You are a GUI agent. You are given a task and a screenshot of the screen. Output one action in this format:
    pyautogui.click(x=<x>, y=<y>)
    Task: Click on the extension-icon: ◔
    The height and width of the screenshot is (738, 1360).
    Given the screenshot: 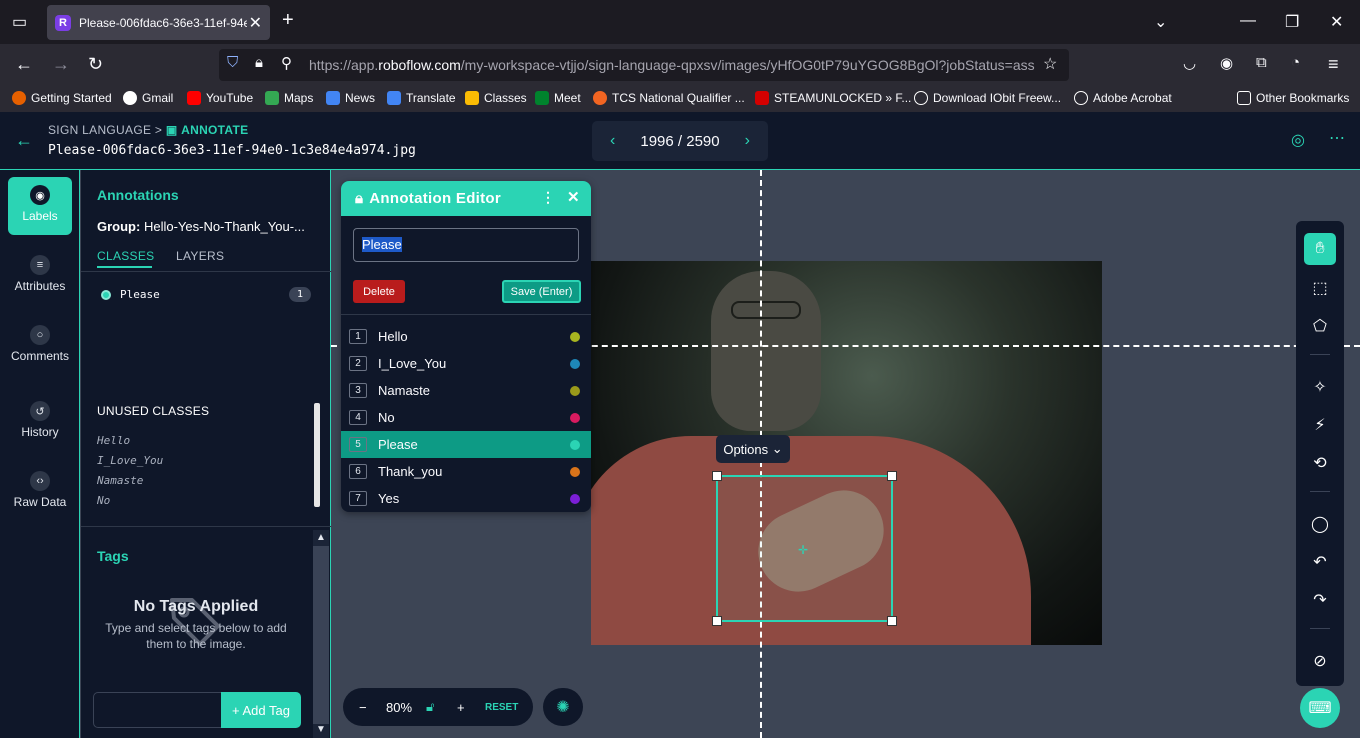 What is the action you would take?
    pyautogui.click(x=1295, y=62)
    